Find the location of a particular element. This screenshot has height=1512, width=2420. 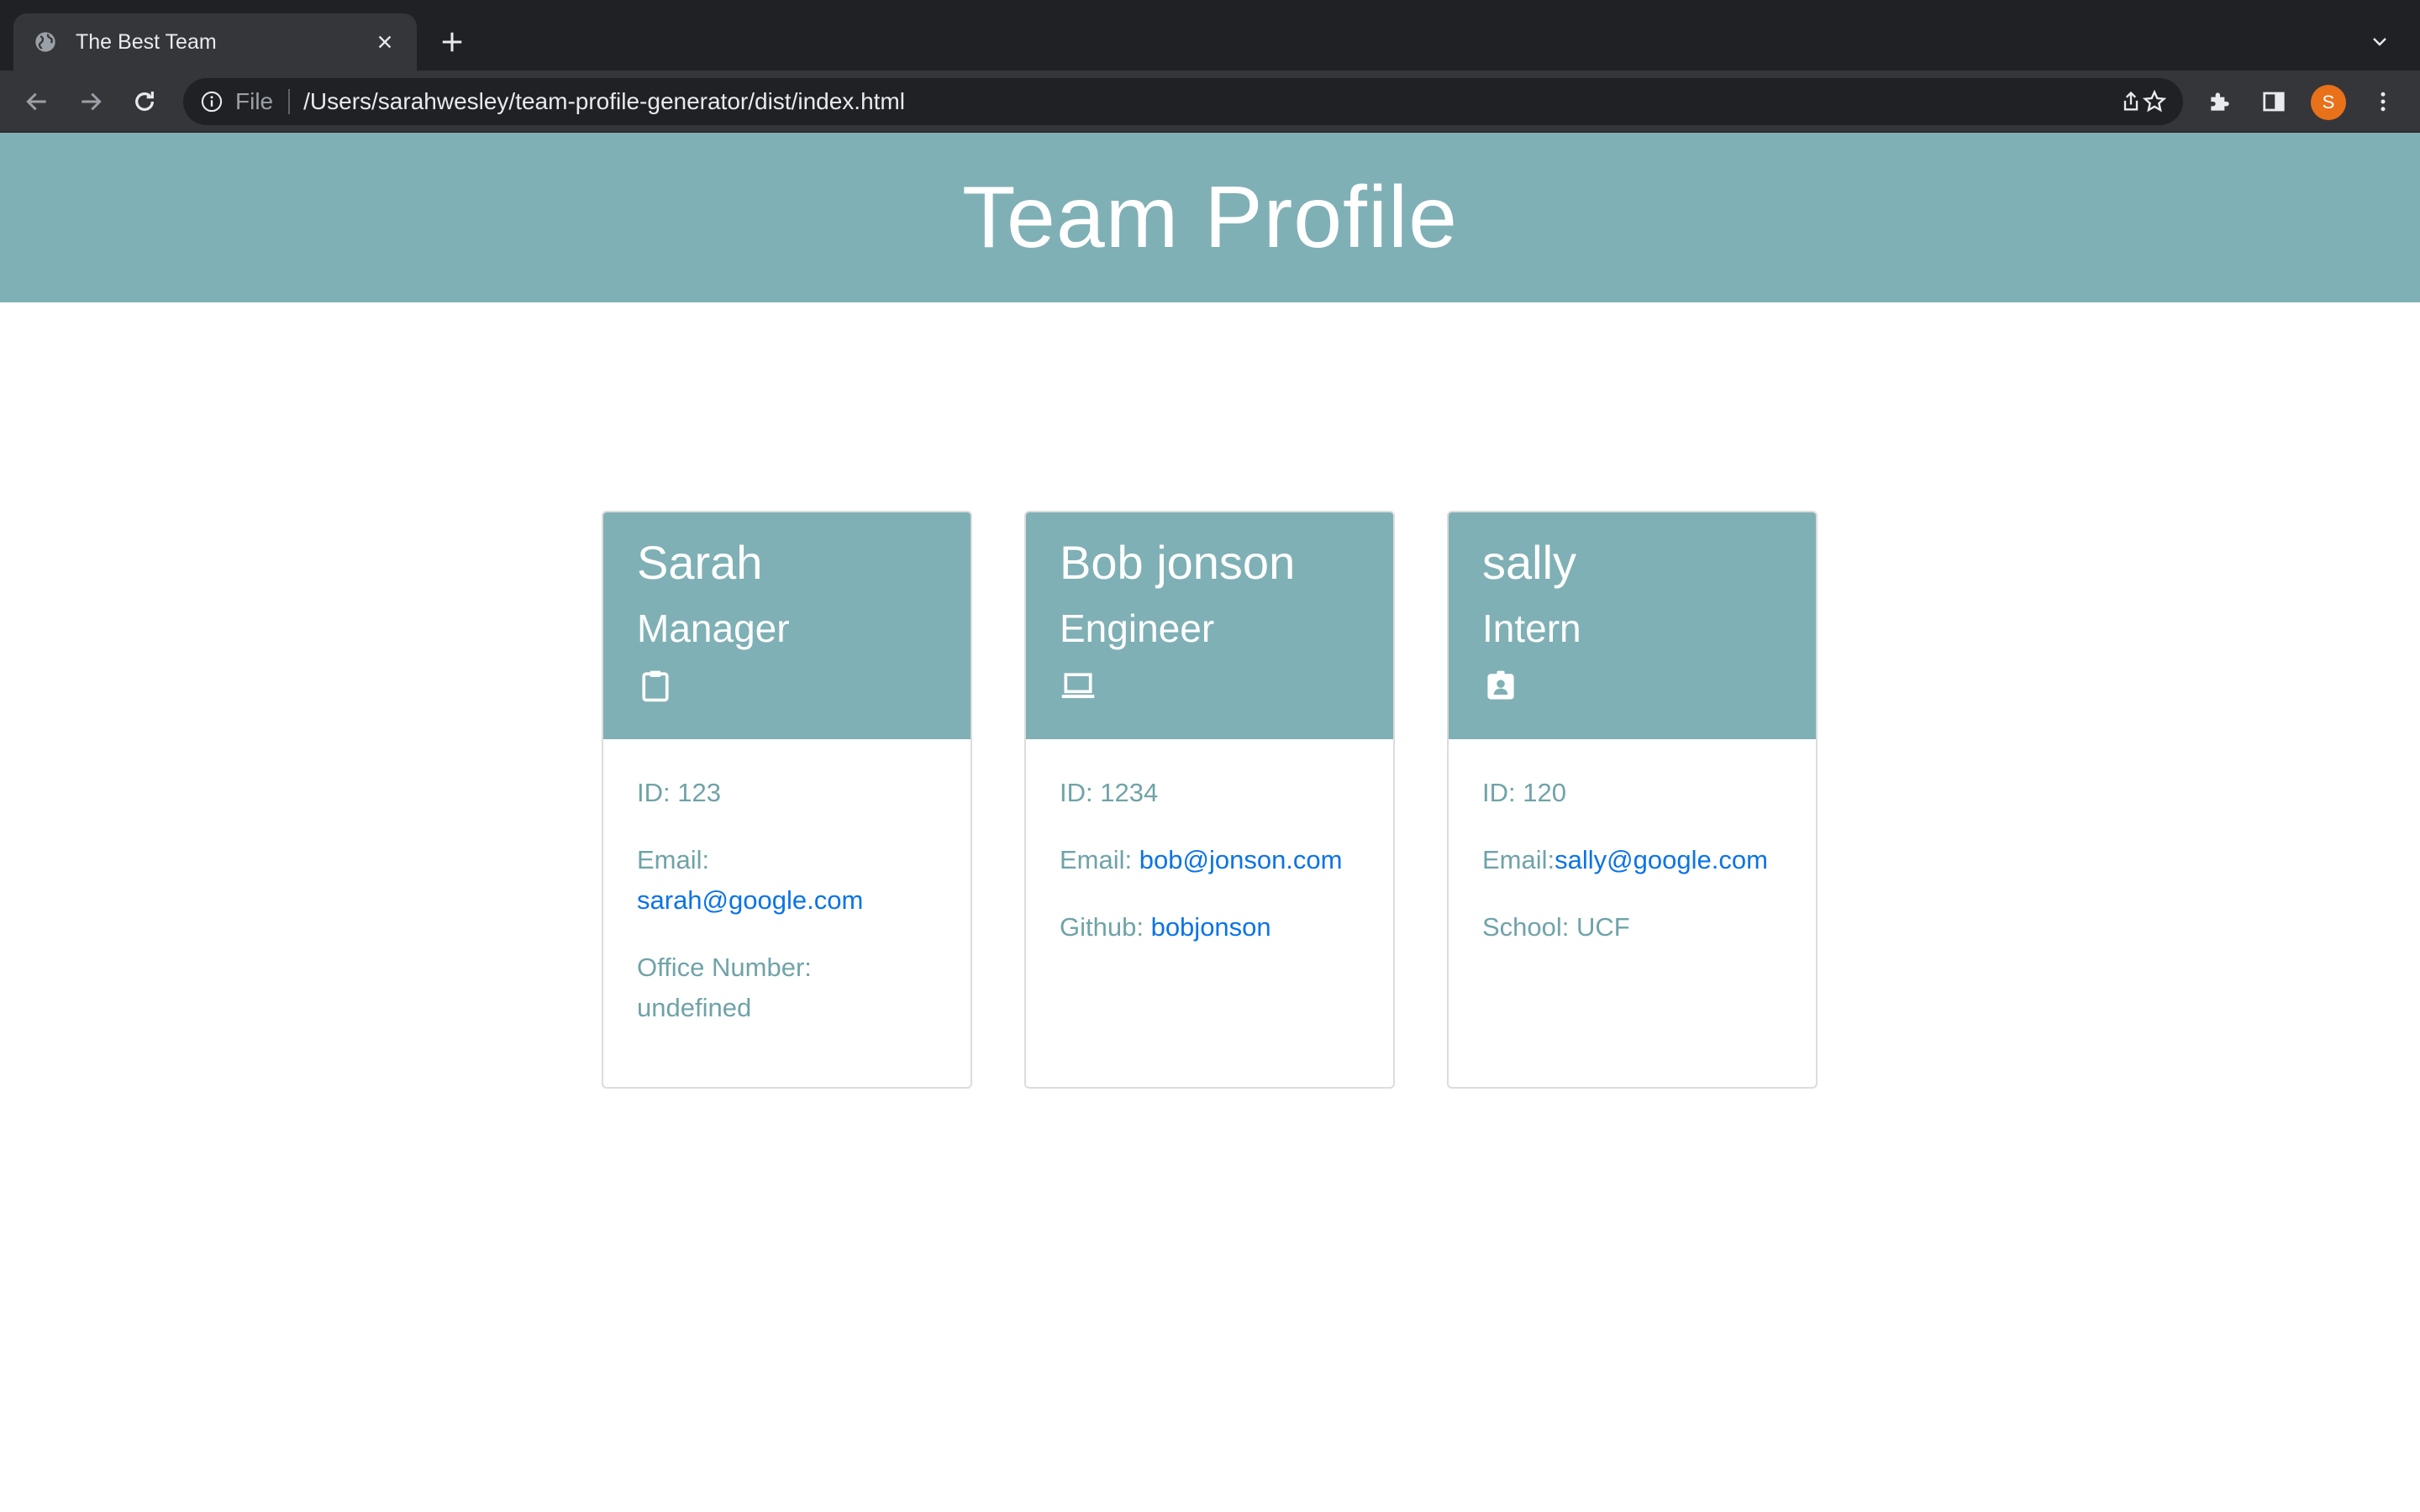

employee-name: Bob jonson is located at coordinates (1178, 562).